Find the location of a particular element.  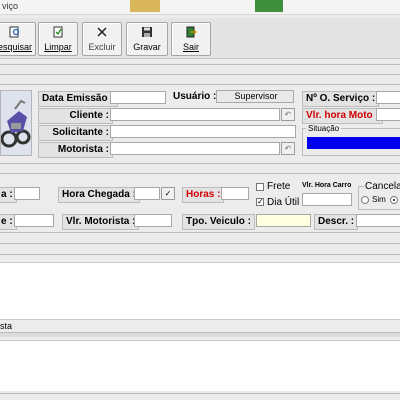

vehicle-type-field is located at coordinates (283, 220).